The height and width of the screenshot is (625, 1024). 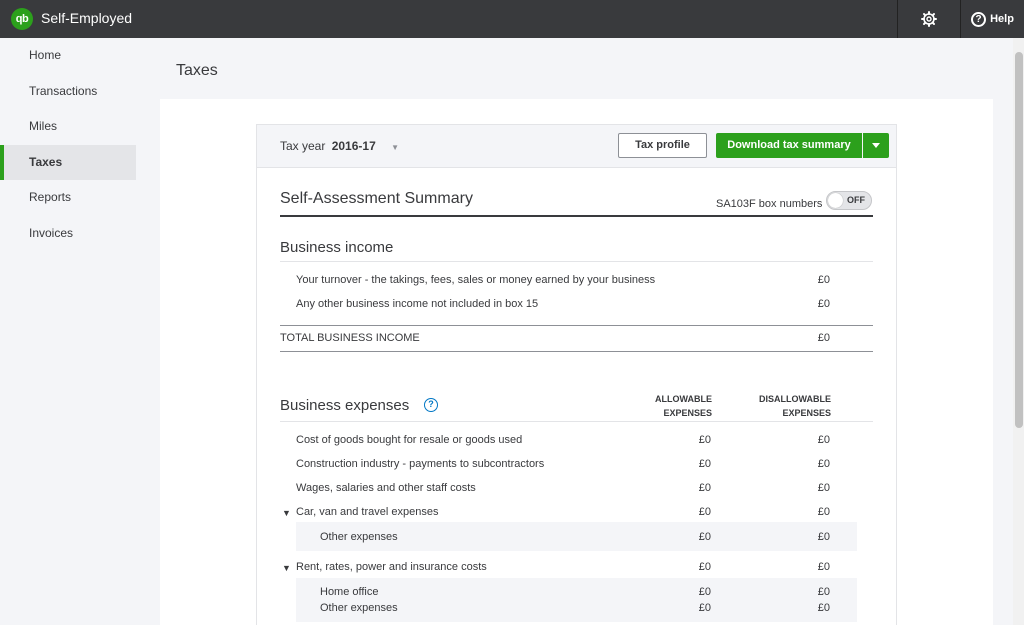 What do you see at coordinates (68, 198) in the screenshot?
I see `sidebar-item-reports: Reports` at bounding box center [68, 198].